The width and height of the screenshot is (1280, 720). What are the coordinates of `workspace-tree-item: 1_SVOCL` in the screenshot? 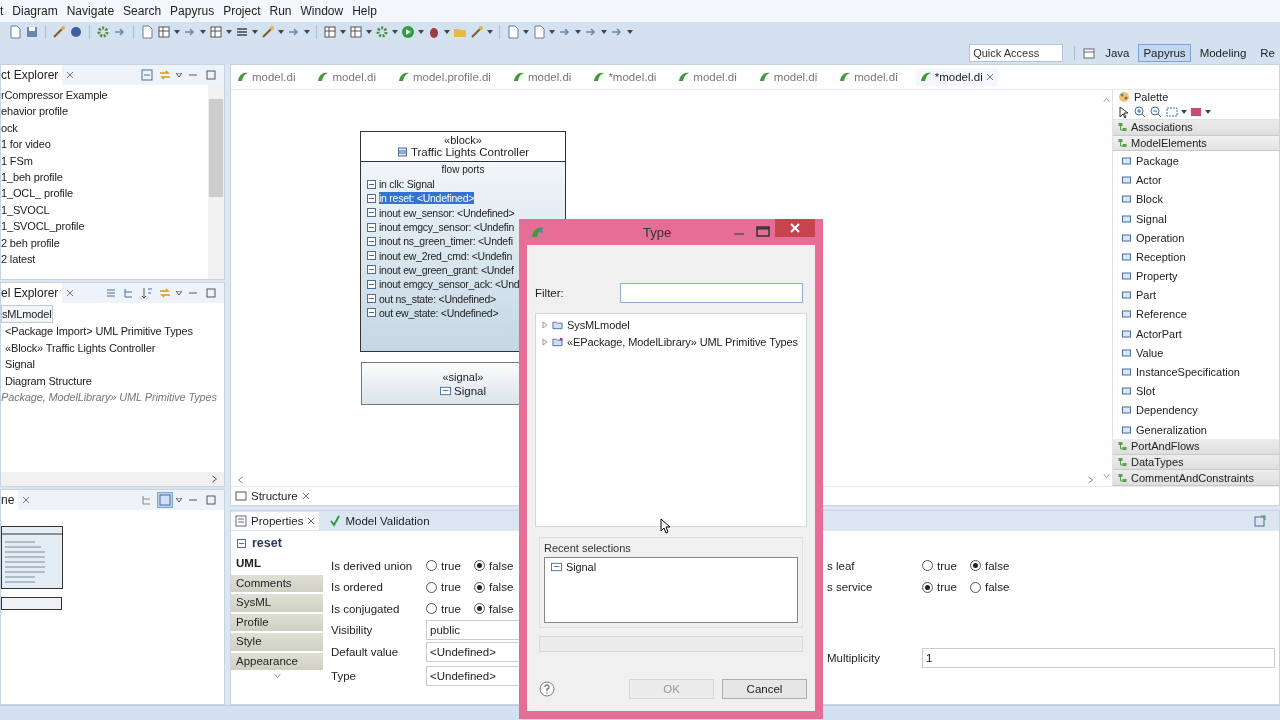 It's located at (104, 210).